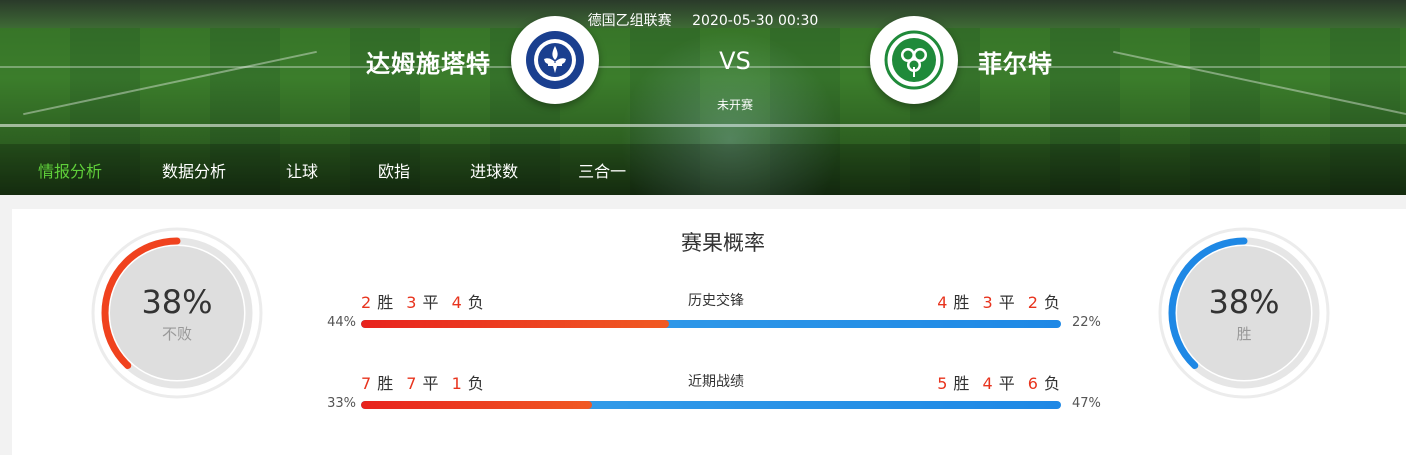 This screenshot has width=1406, height=455. Describe the element at coordinates (302, 170) in the screenshot. I see `tab-handicap: 让球` at that location.